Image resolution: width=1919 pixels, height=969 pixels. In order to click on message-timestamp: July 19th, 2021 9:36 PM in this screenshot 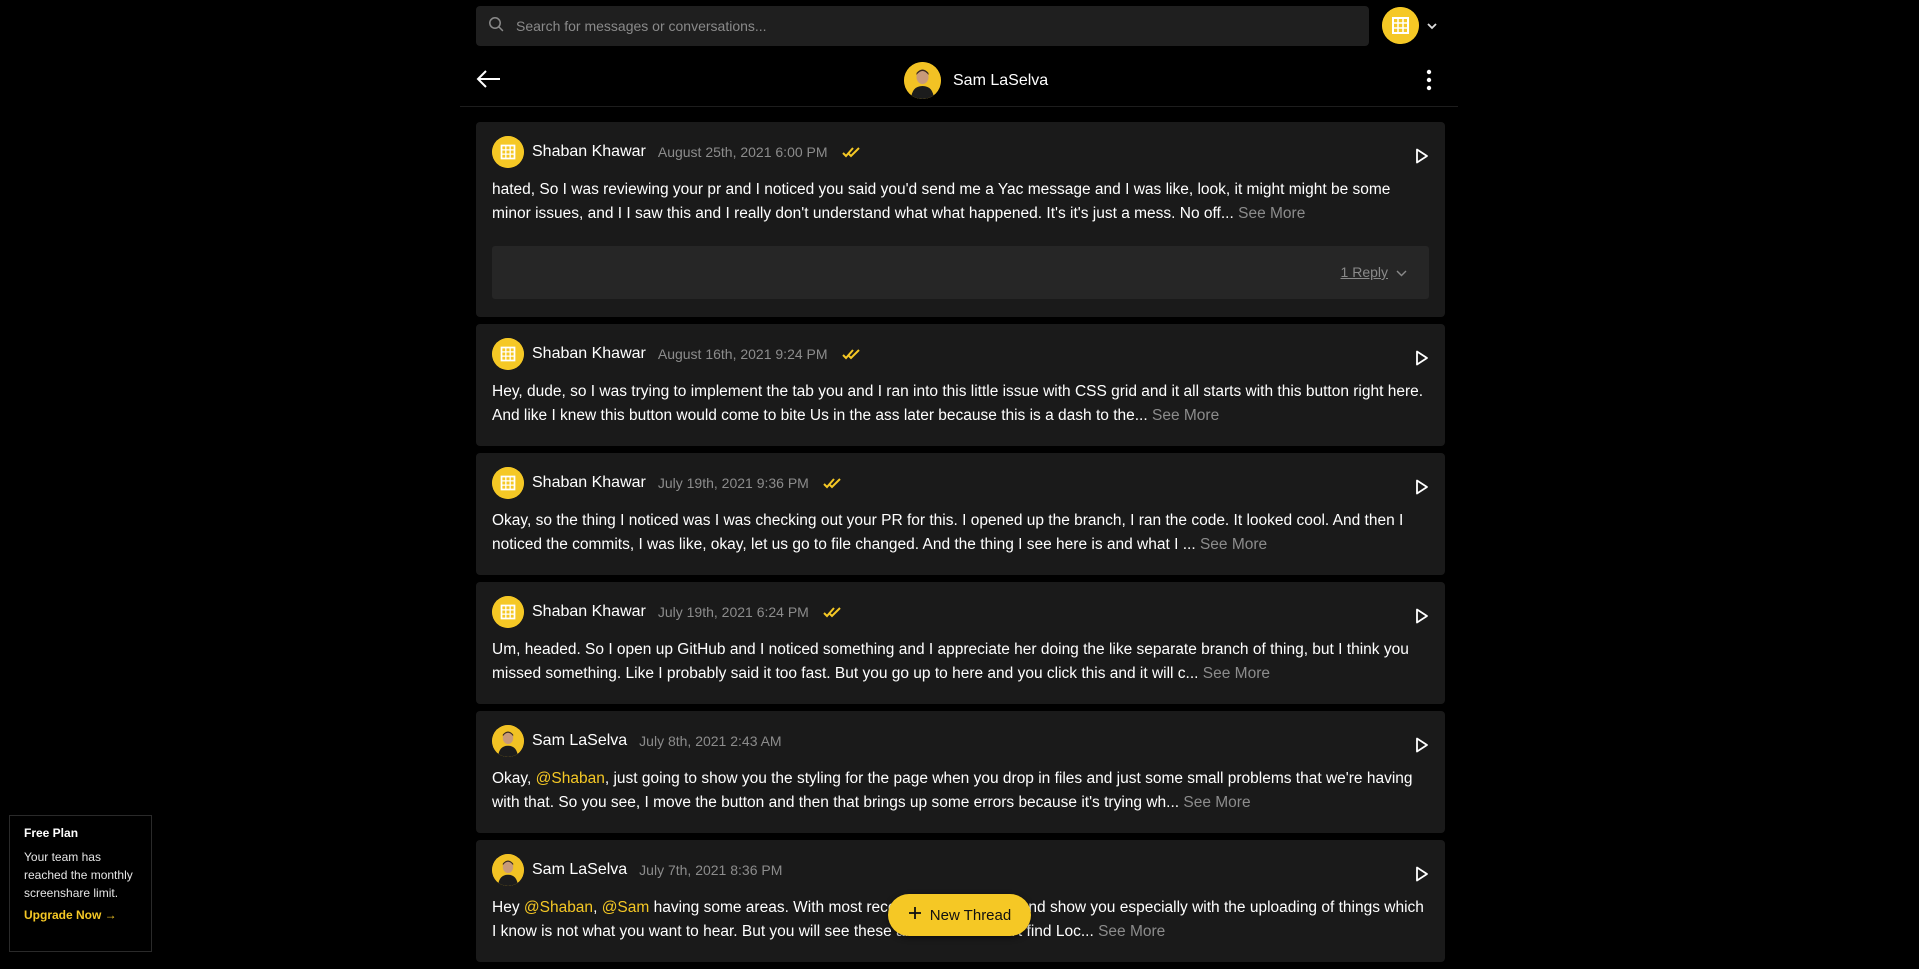, I will do `click(733, 483)`.